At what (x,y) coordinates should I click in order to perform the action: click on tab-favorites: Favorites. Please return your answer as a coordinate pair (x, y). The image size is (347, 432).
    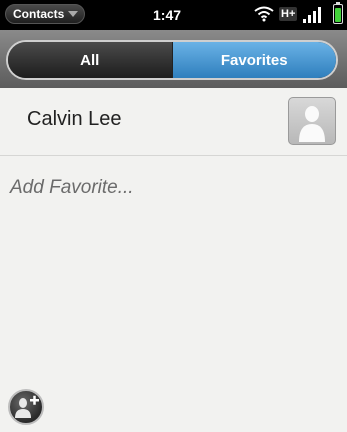
    Looking at the image, I should click on (253, 60).